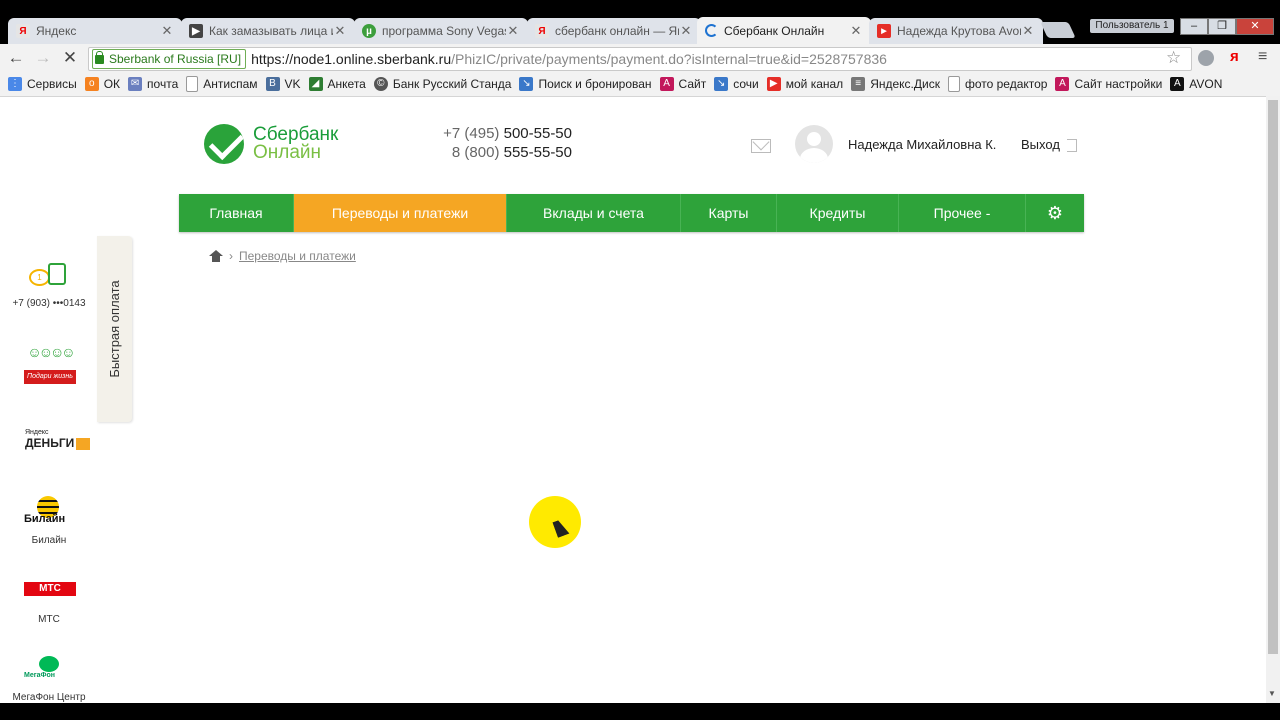 This screenshot has width=1280, height=720. Describe the element at coordinates (729, 213) in the screenshot. I see `nav-item-cards: Карты` at that location.